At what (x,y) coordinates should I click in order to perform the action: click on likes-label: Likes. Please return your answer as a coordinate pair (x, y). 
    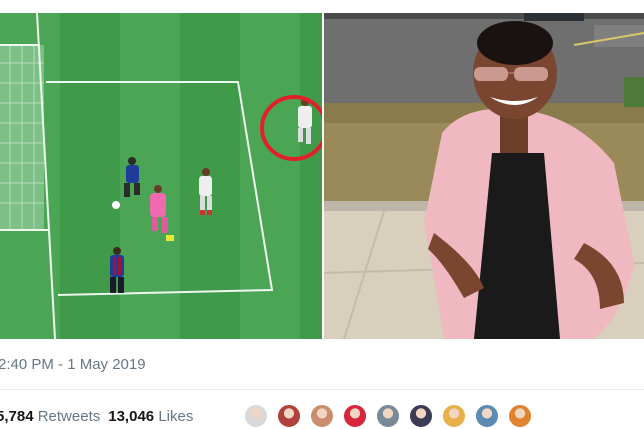
    Looking at the image, I should click on (176, 416).